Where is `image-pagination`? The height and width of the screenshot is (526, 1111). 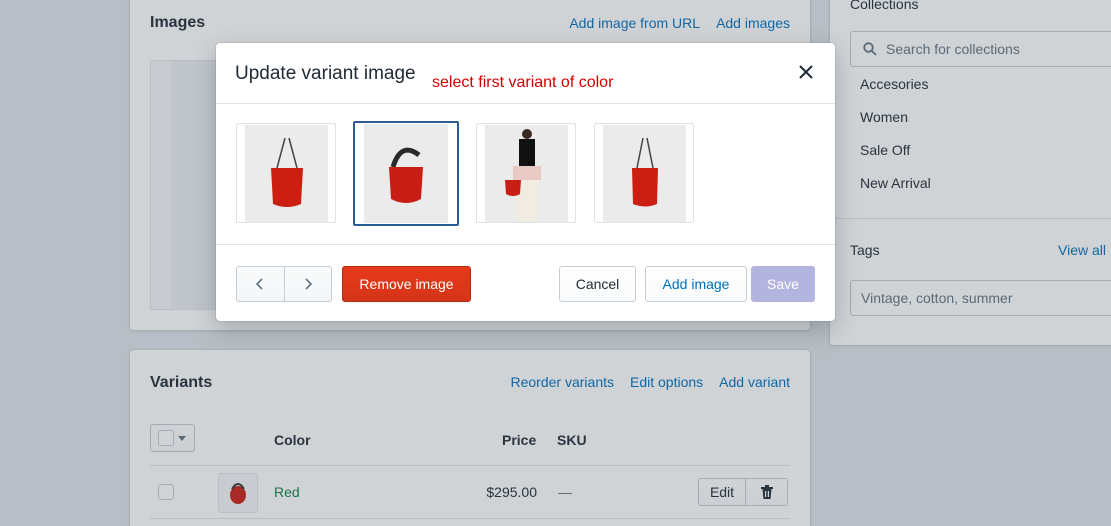
image-pagination is located at coordinates (284, 284).